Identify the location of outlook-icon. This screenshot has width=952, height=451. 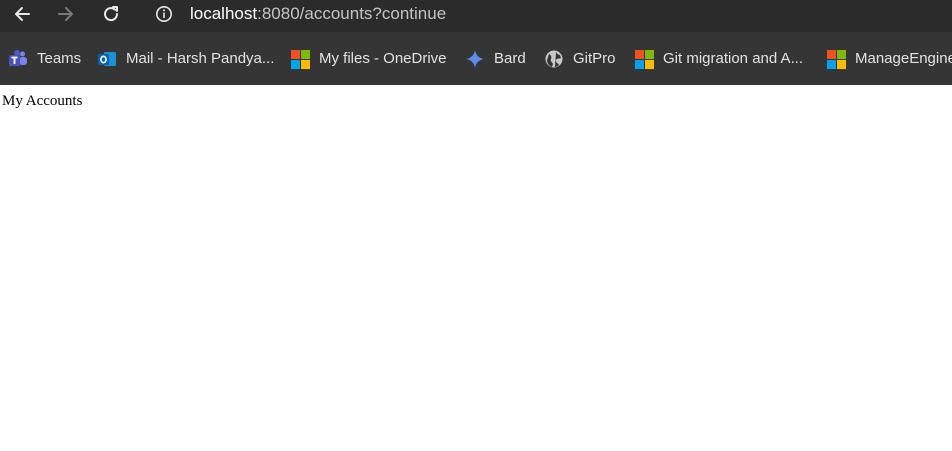
(107, 59).